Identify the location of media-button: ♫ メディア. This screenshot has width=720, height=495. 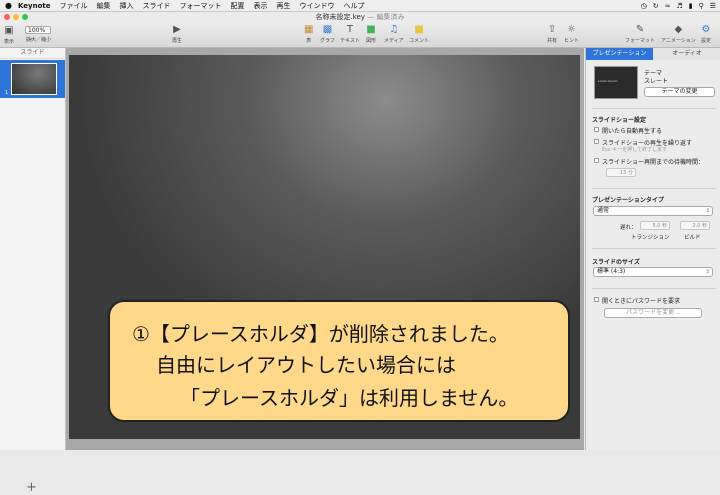
(394, 34).